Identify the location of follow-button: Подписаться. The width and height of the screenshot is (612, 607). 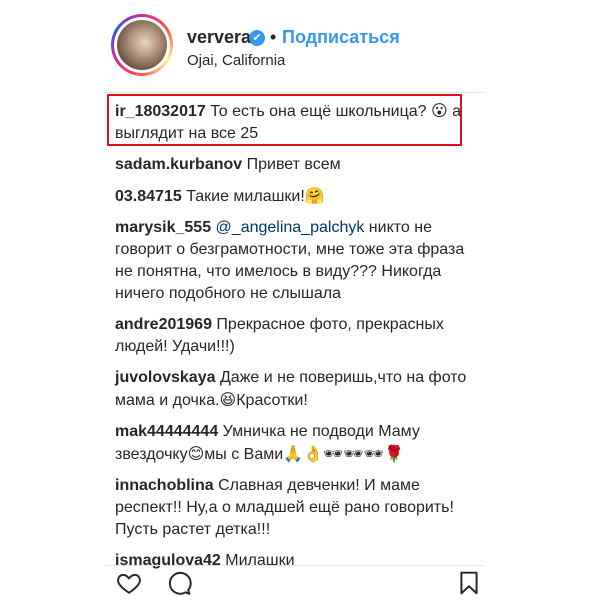
(341, 37).